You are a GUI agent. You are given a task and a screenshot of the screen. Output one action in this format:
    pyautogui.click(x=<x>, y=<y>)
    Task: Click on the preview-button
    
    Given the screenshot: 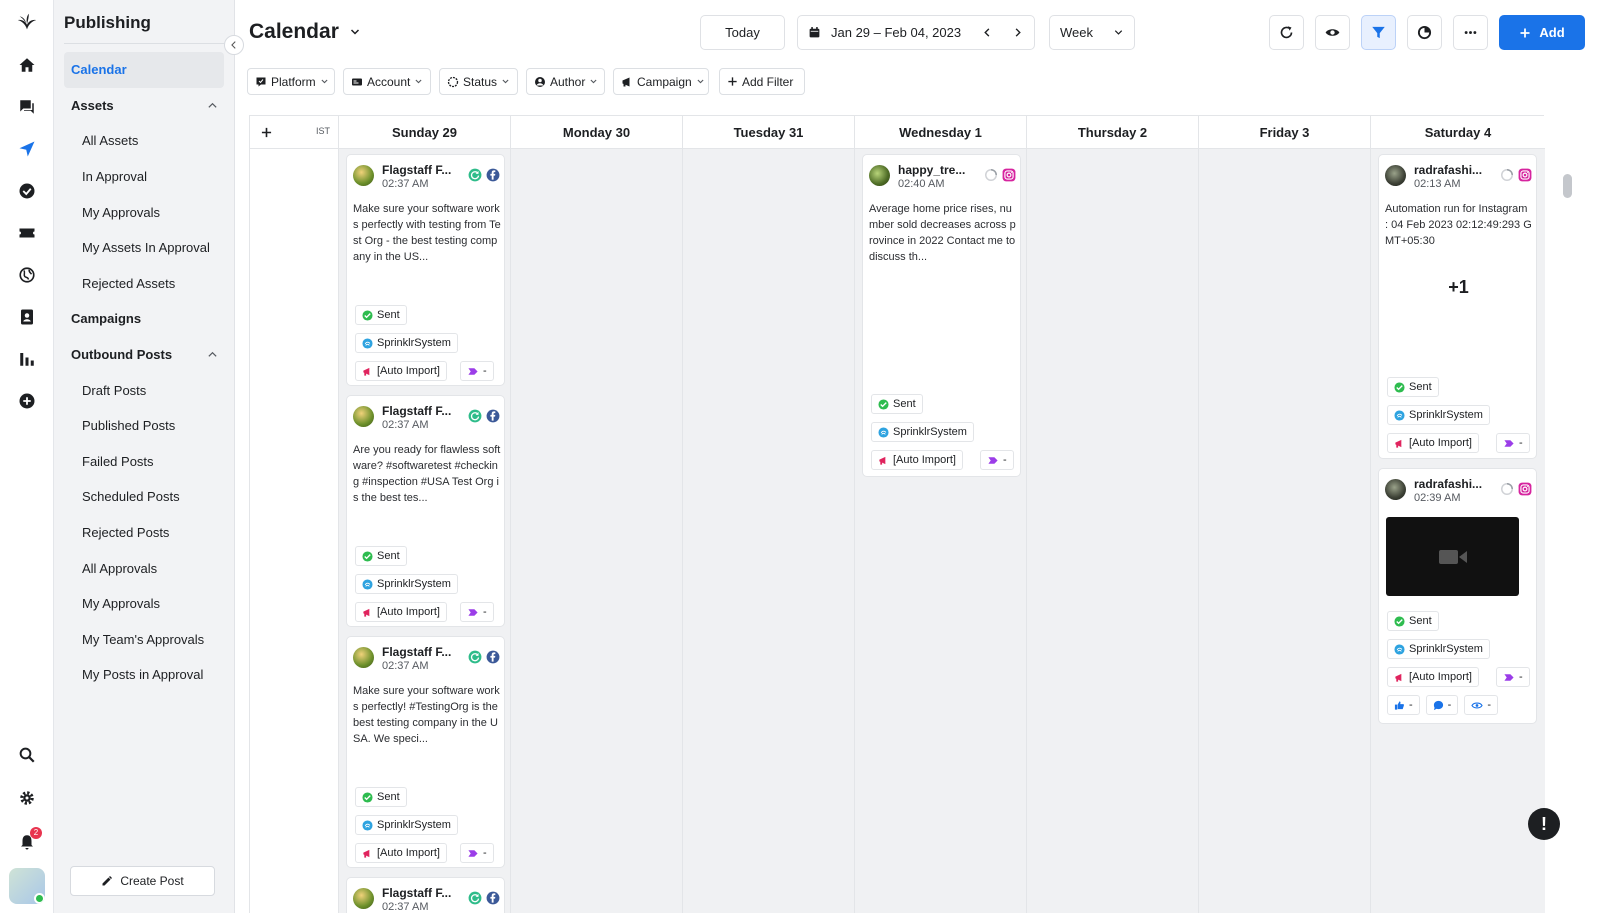 What is the action you would take?
    pyautogui.click(x=1332, y=32)
    